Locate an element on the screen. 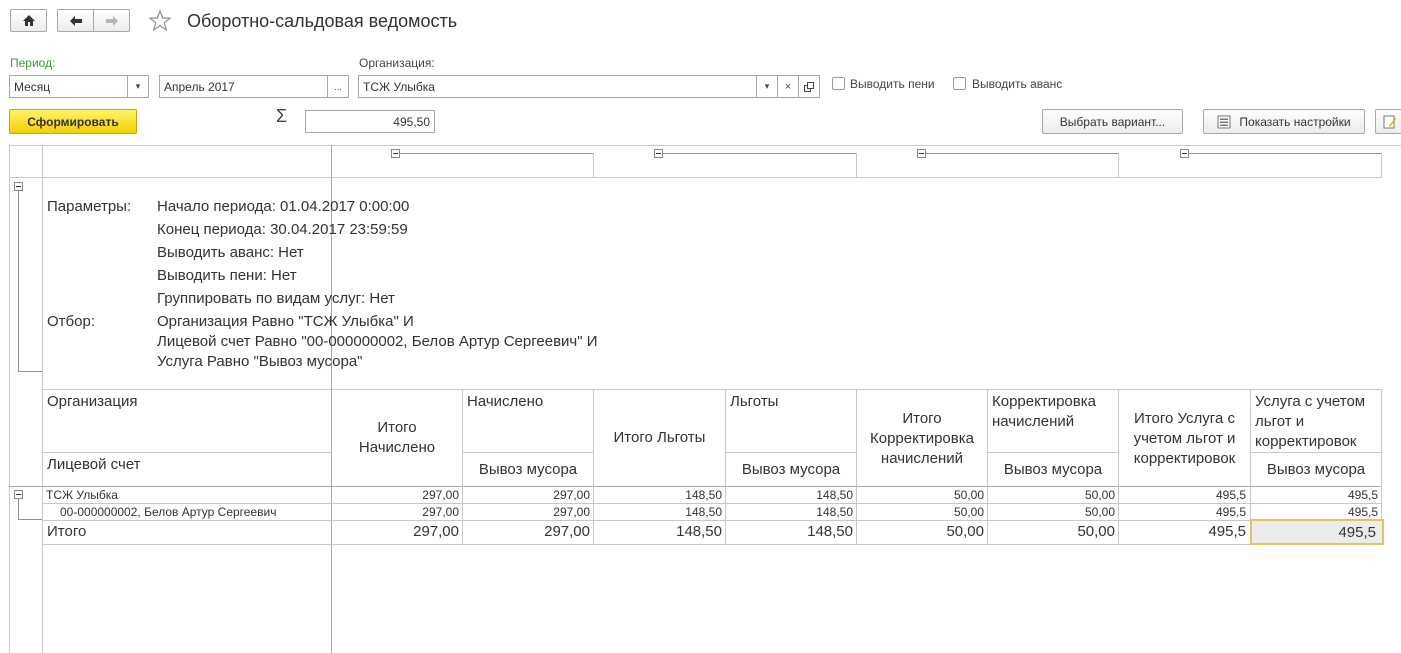 The image size is (1401, 653). param-line: Выводить аванс: Нет is located at coordinates (230, 252).